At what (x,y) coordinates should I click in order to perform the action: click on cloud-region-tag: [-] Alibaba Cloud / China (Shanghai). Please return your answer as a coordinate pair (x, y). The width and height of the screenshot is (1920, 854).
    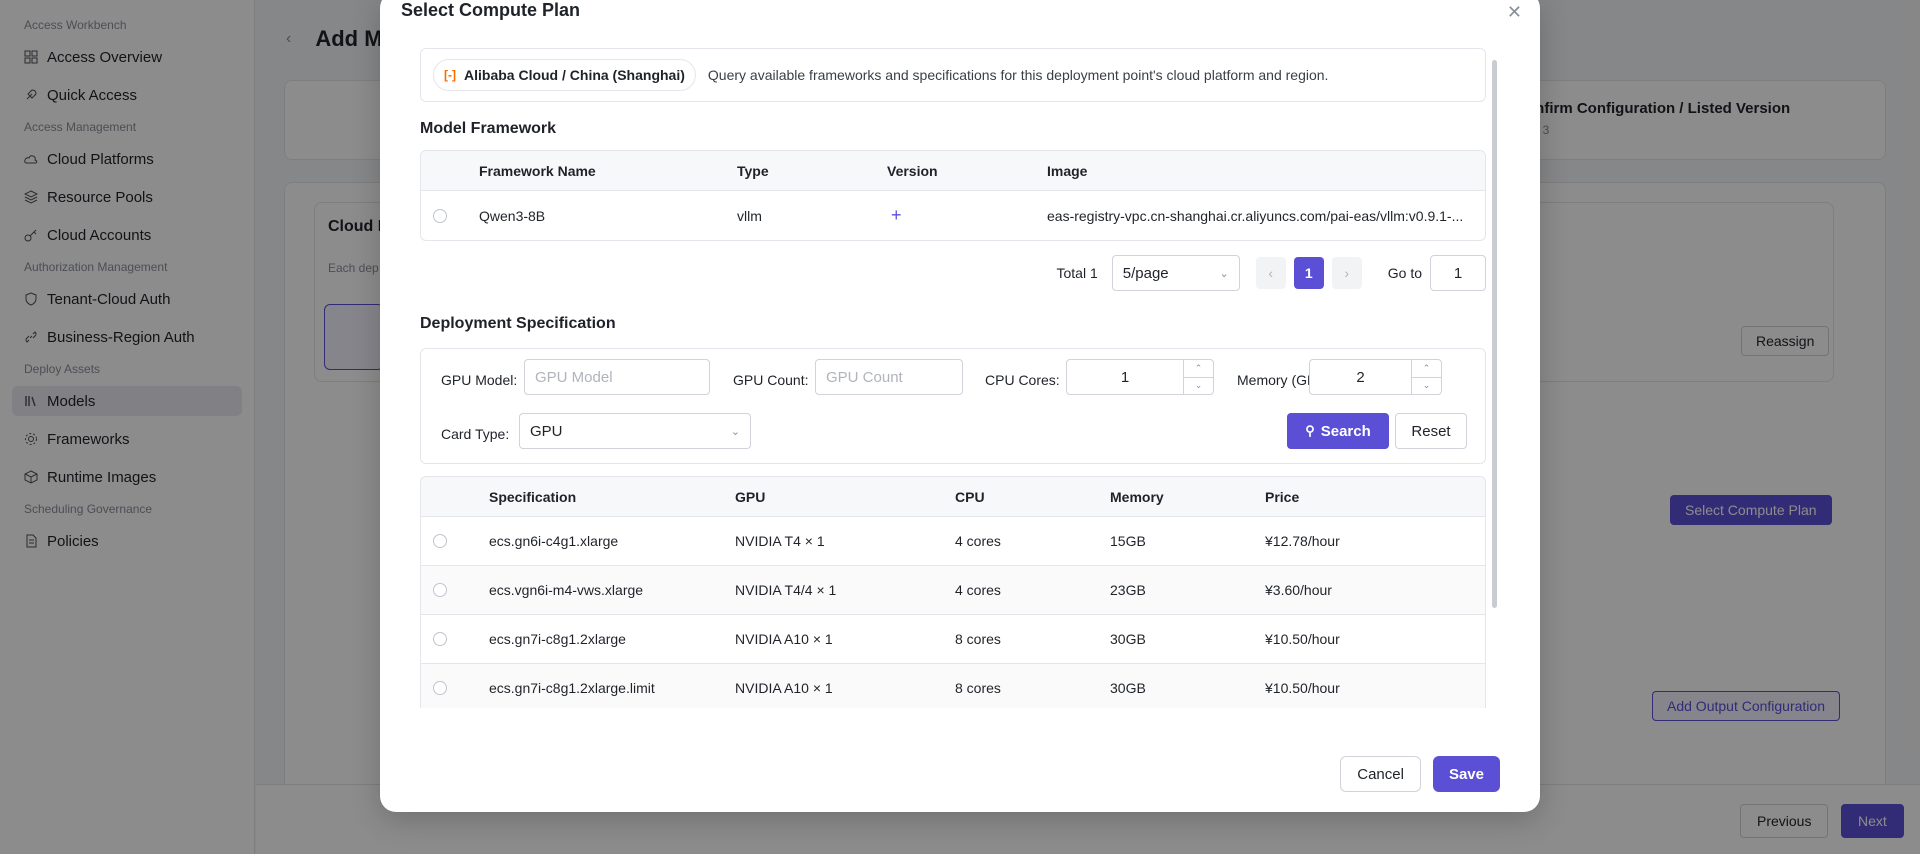
    Looking at the image, I should click on (564, 75).